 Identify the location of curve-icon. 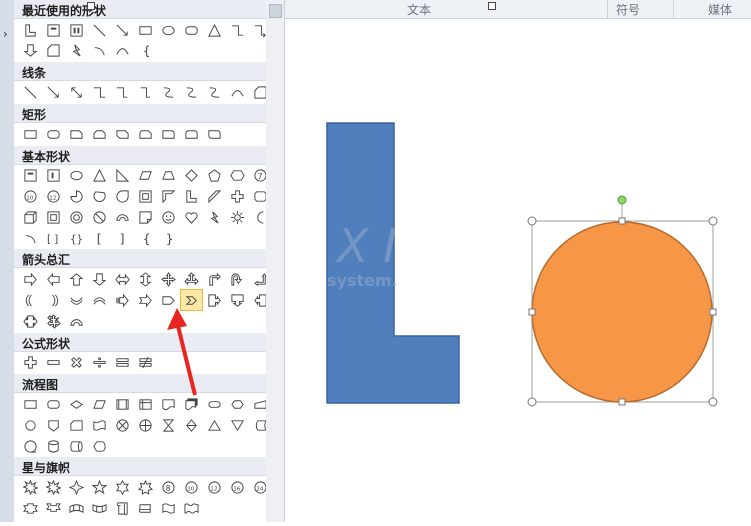
(237, 92).